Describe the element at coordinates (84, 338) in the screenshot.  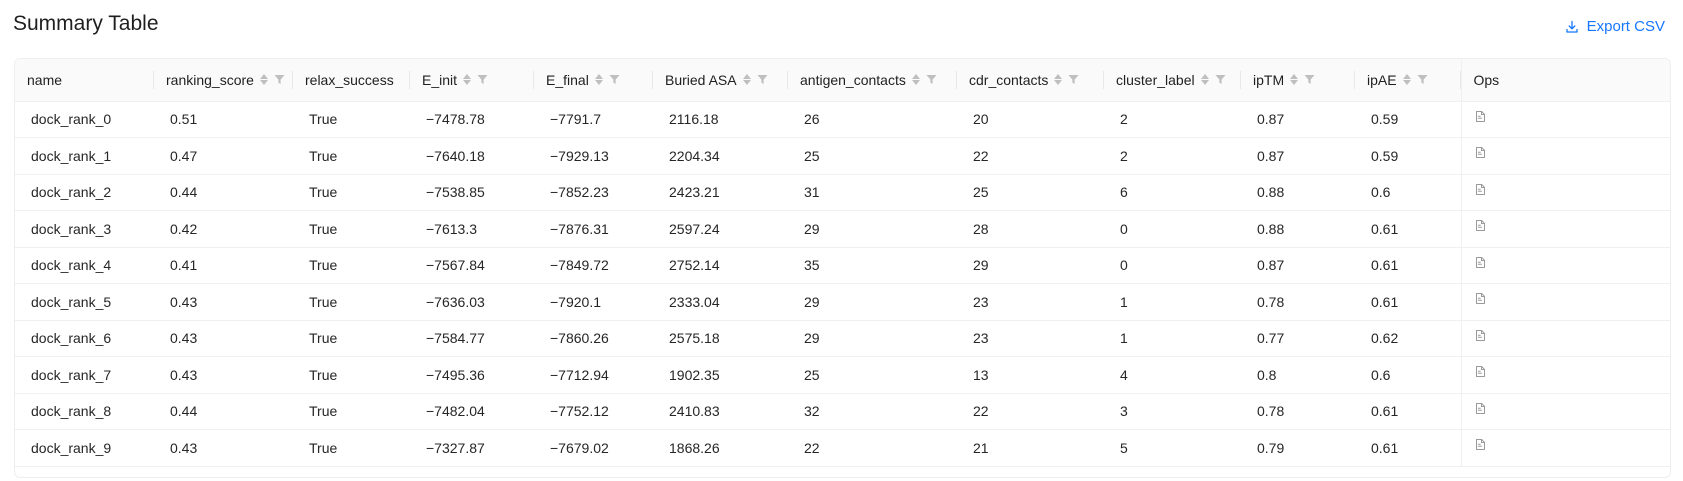
I see `table-cell-name: dock_rank_6` at that location.